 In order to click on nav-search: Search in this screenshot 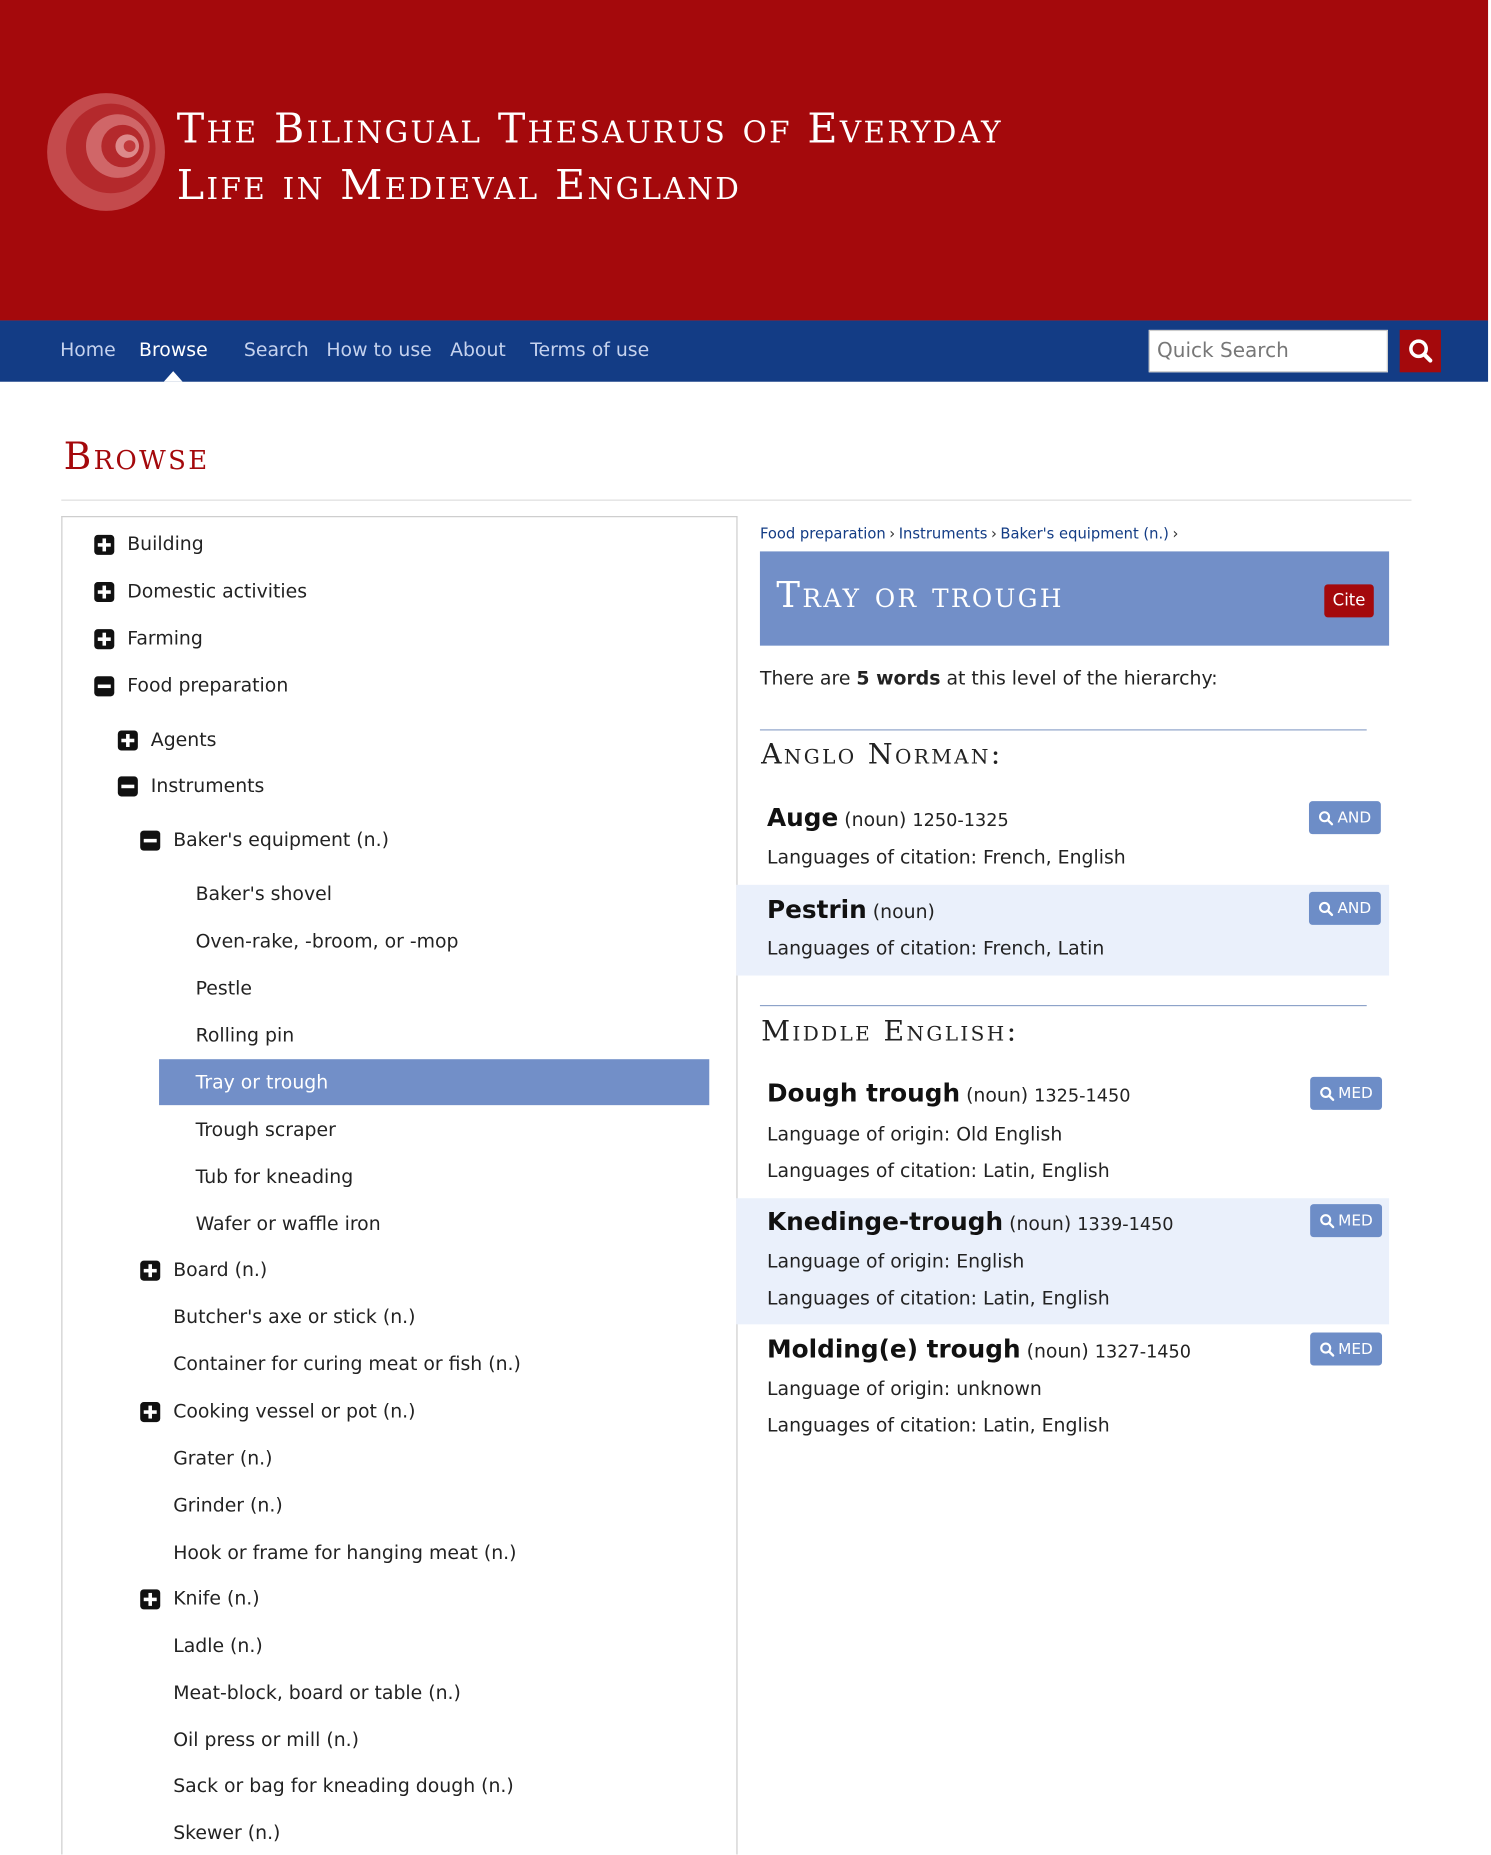, I will do `click(276, 349)`.